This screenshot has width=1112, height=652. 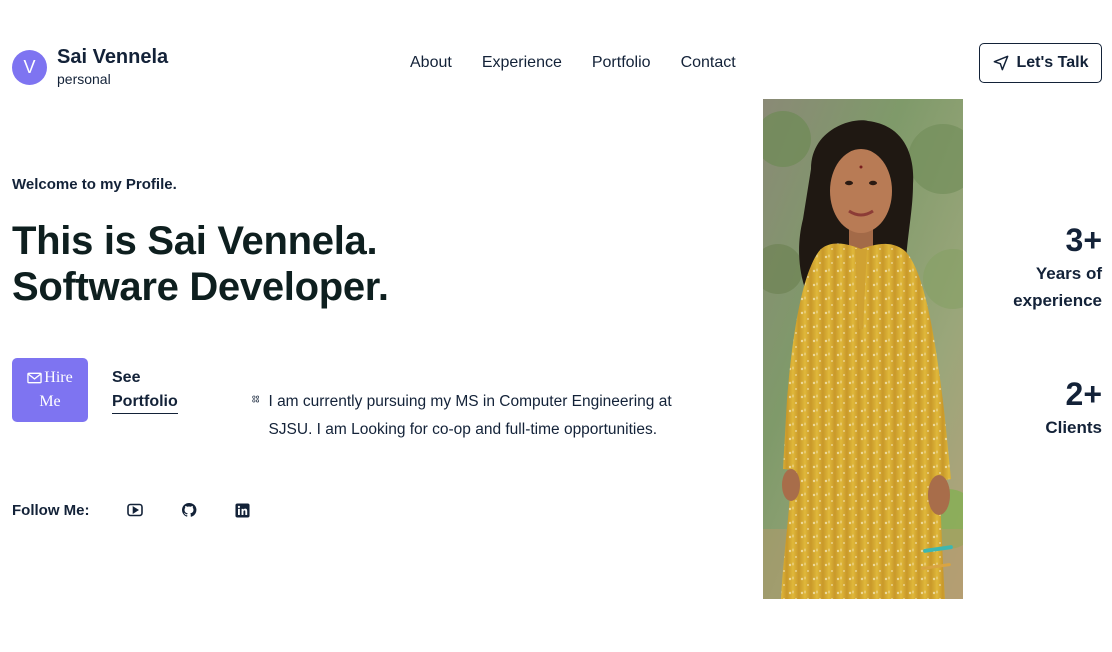 What do you see at coordinates (34, 378) in the screenshot?
I see `mail-icon` at bounding box center [34, 378].